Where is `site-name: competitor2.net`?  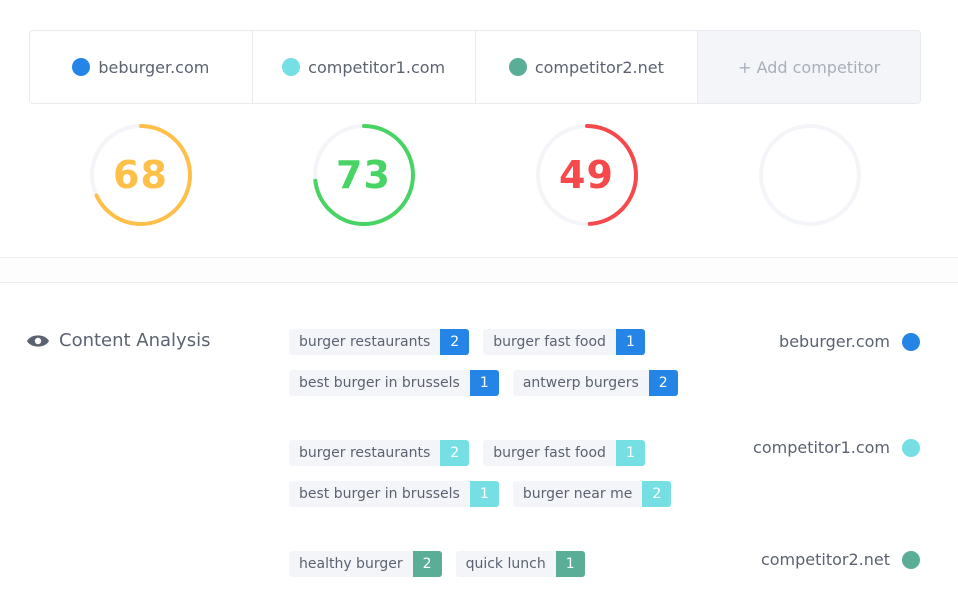
site-name: competitor2.net is located at coordinates (825, 559).